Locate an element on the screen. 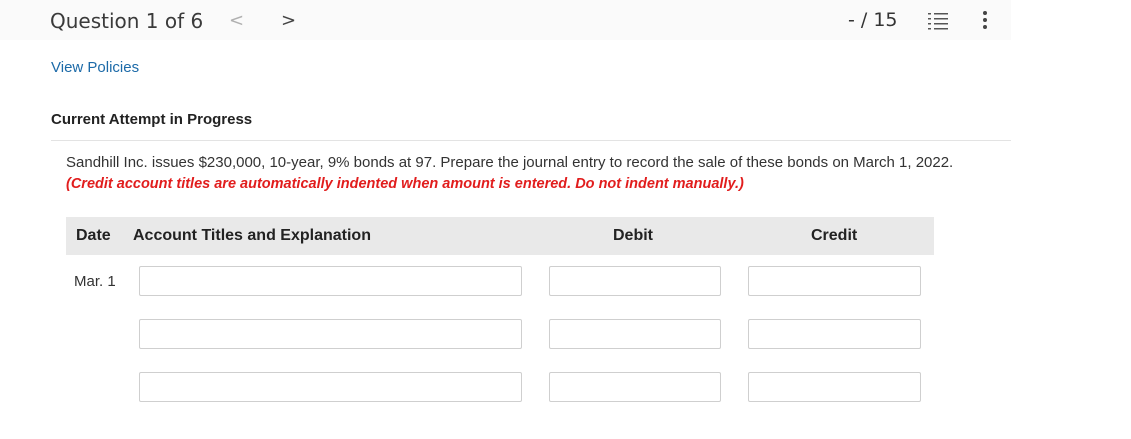 The height and width of the screenshot is (439, 1131). divider is located at coordinates (531, 140).